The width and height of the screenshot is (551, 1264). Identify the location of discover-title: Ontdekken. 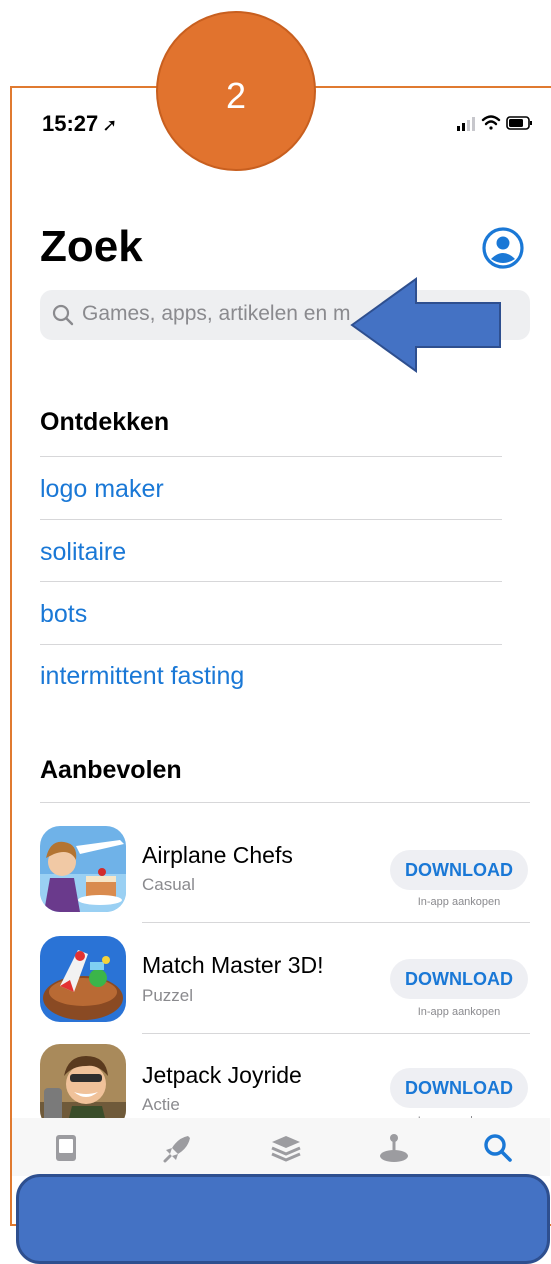
(105, 422).